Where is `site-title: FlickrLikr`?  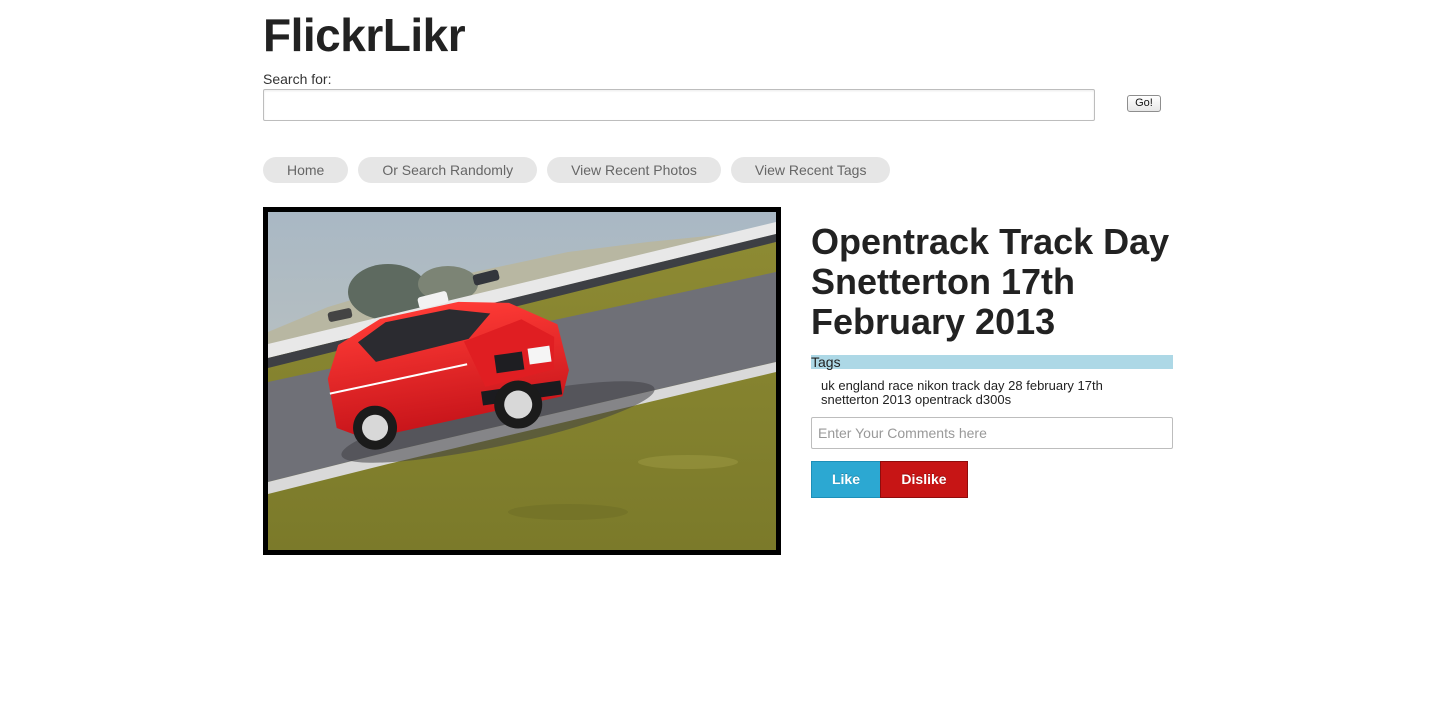 site-title: FlickrLikr is located at coordinates (364, 35).